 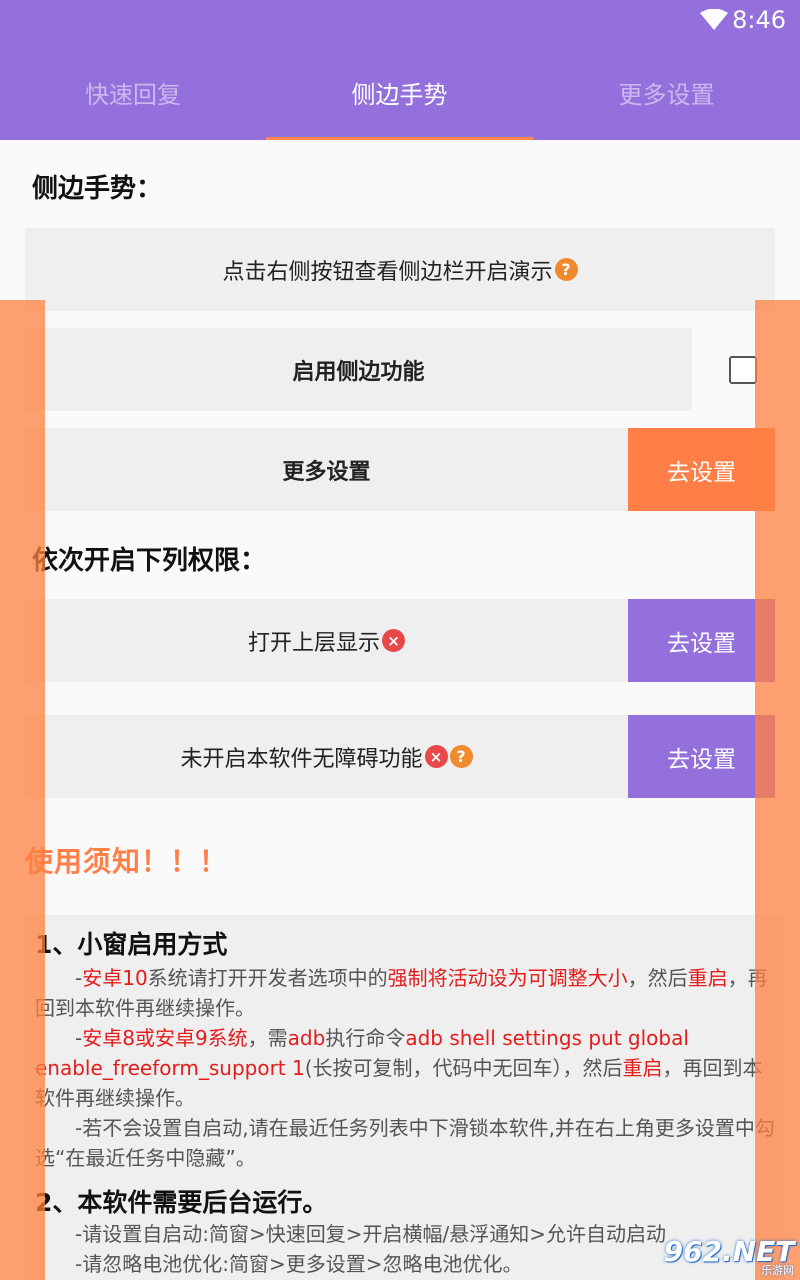 I want to click on permissions-title: 依次开启下列权限：, so click(x=149, y=561).